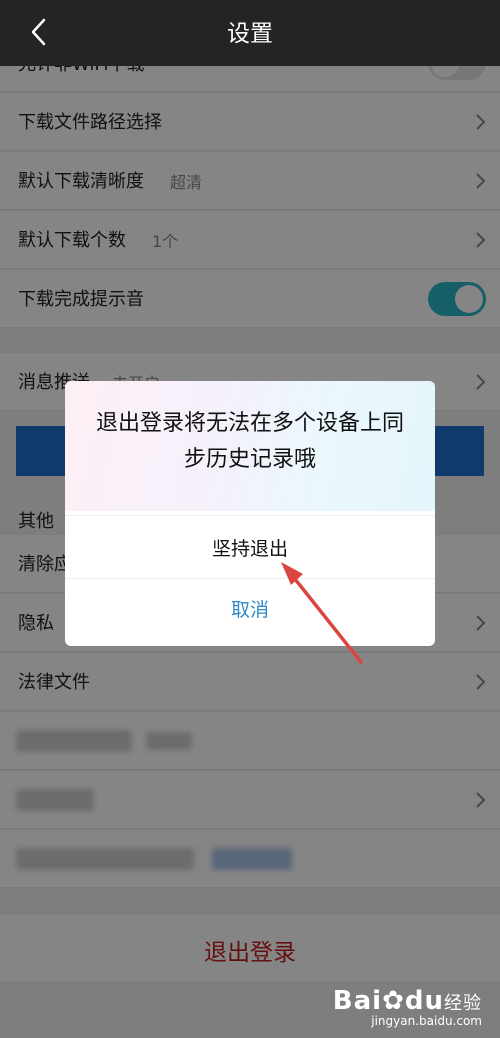 This screenshot has width=500, height=1038. What do you see at coordinates (249, 441) in the screenshot?
I see `dialog-message: 退出登录将无法在多个设备上同步历史记录哦` at bounding box center [249, 441].